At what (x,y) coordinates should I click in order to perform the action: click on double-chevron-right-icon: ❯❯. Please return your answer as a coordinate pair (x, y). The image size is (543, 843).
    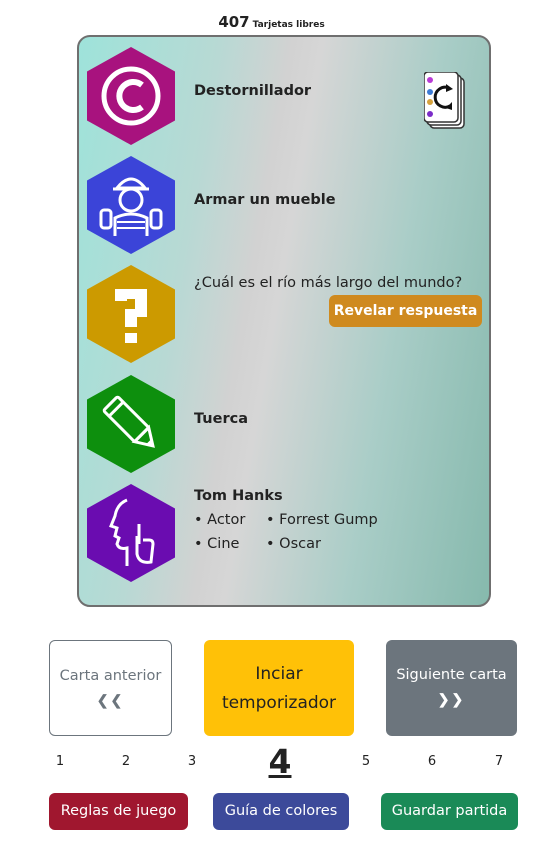
    Looking at the image, I should click on (451, 699).